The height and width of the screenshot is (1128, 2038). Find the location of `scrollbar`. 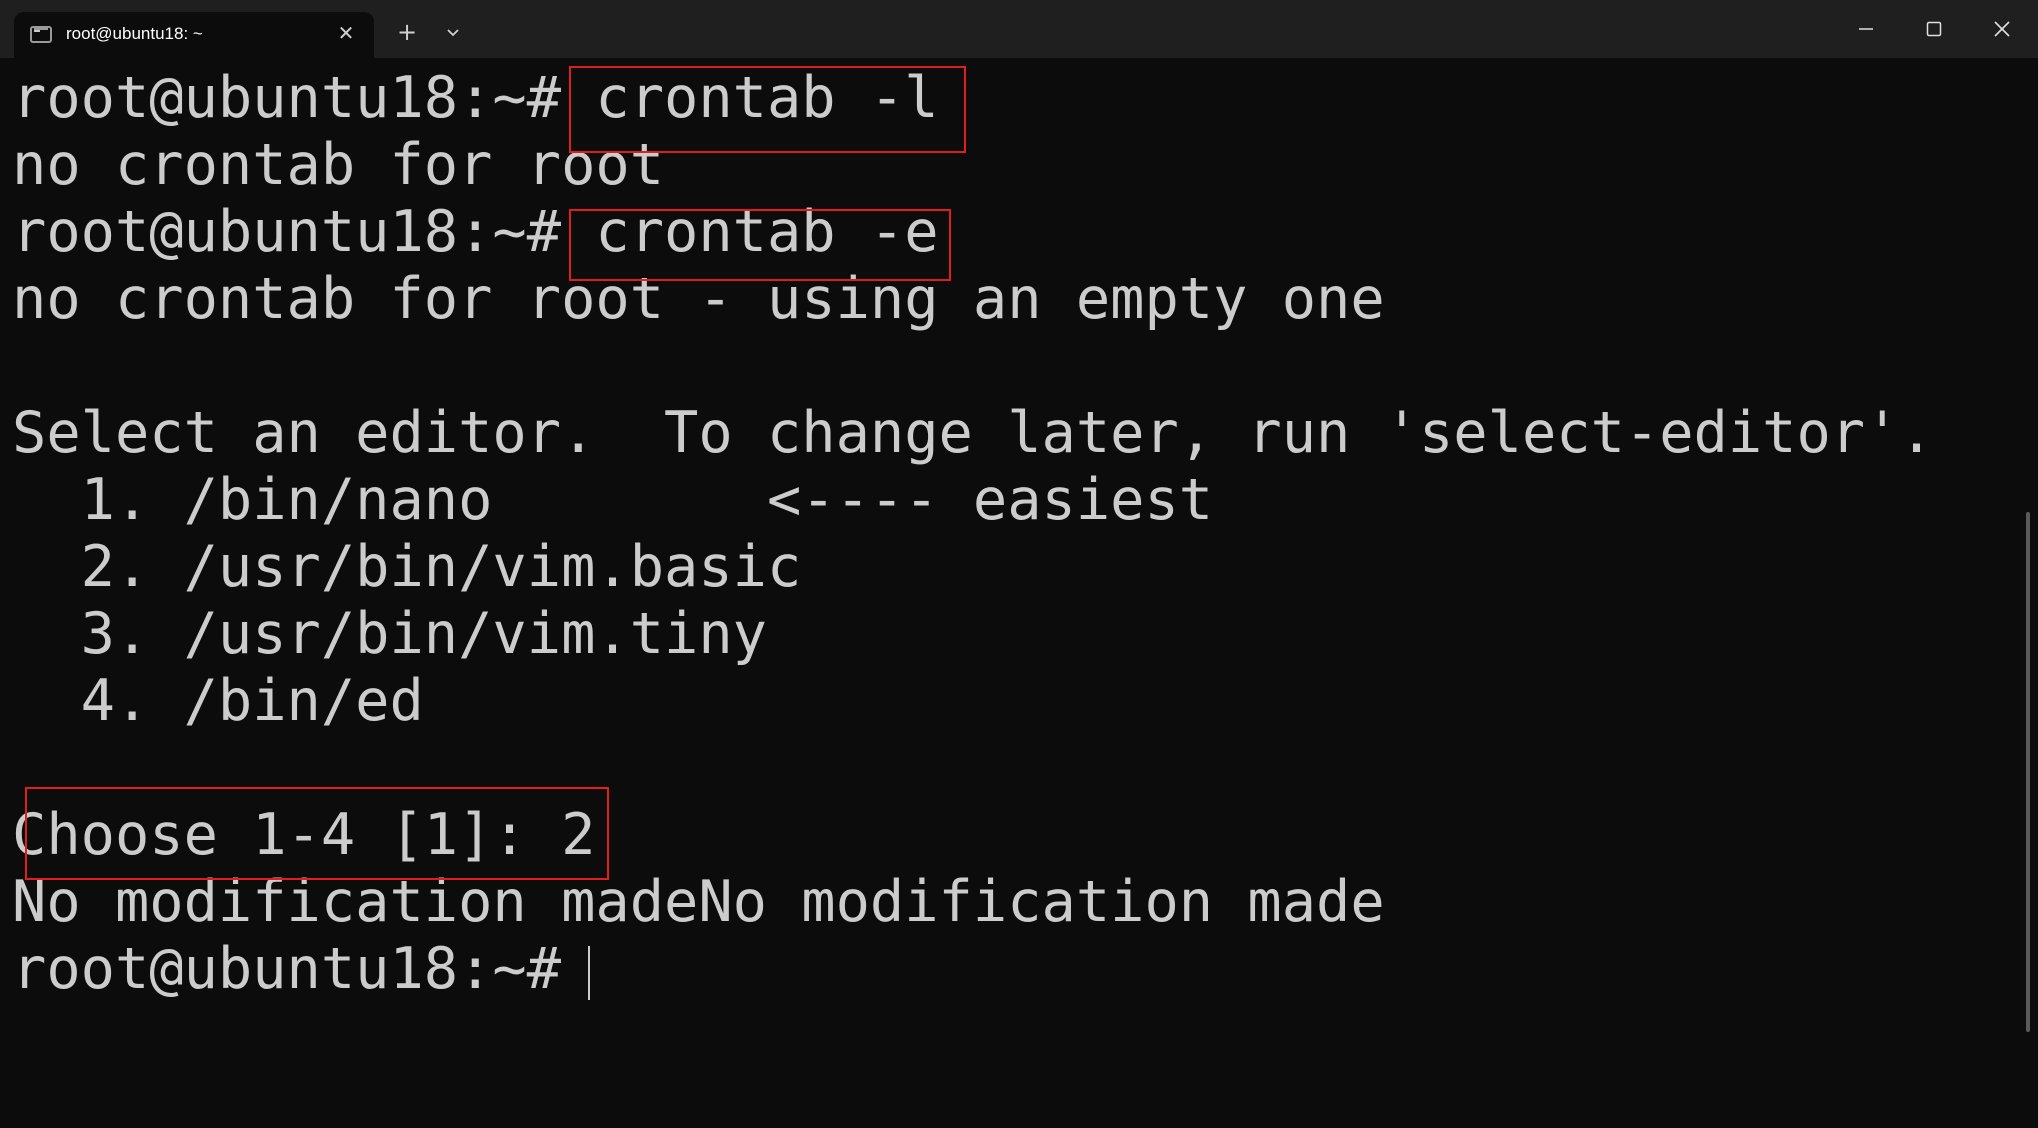

scrollbar is located at coordinates (2028, 772).